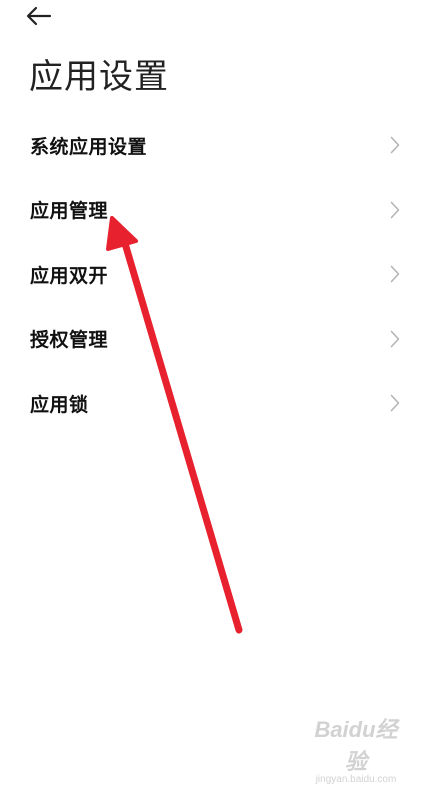 The width and height of the screenshot is (428, 785). Describe the element at coordinates (69, 275) in the screenshot. I see `list-item-label: 应用双开` at that location.